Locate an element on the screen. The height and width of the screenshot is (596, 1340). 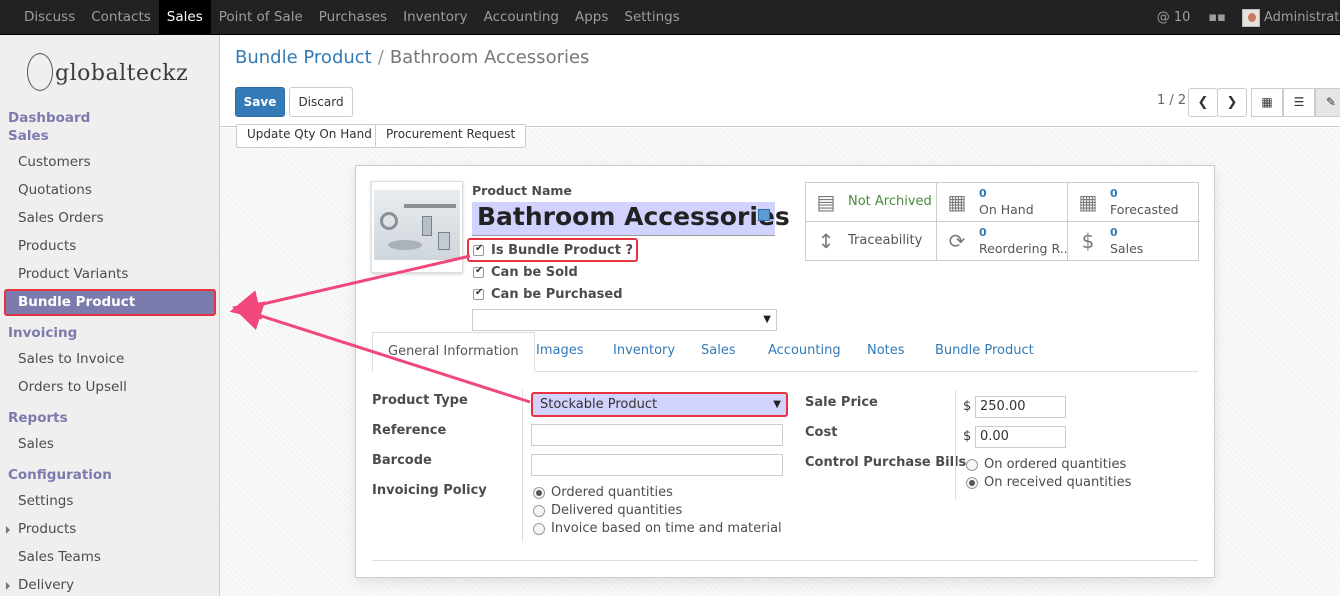
sidebar-head-reports: Reports is located at coordinates (38, 418).